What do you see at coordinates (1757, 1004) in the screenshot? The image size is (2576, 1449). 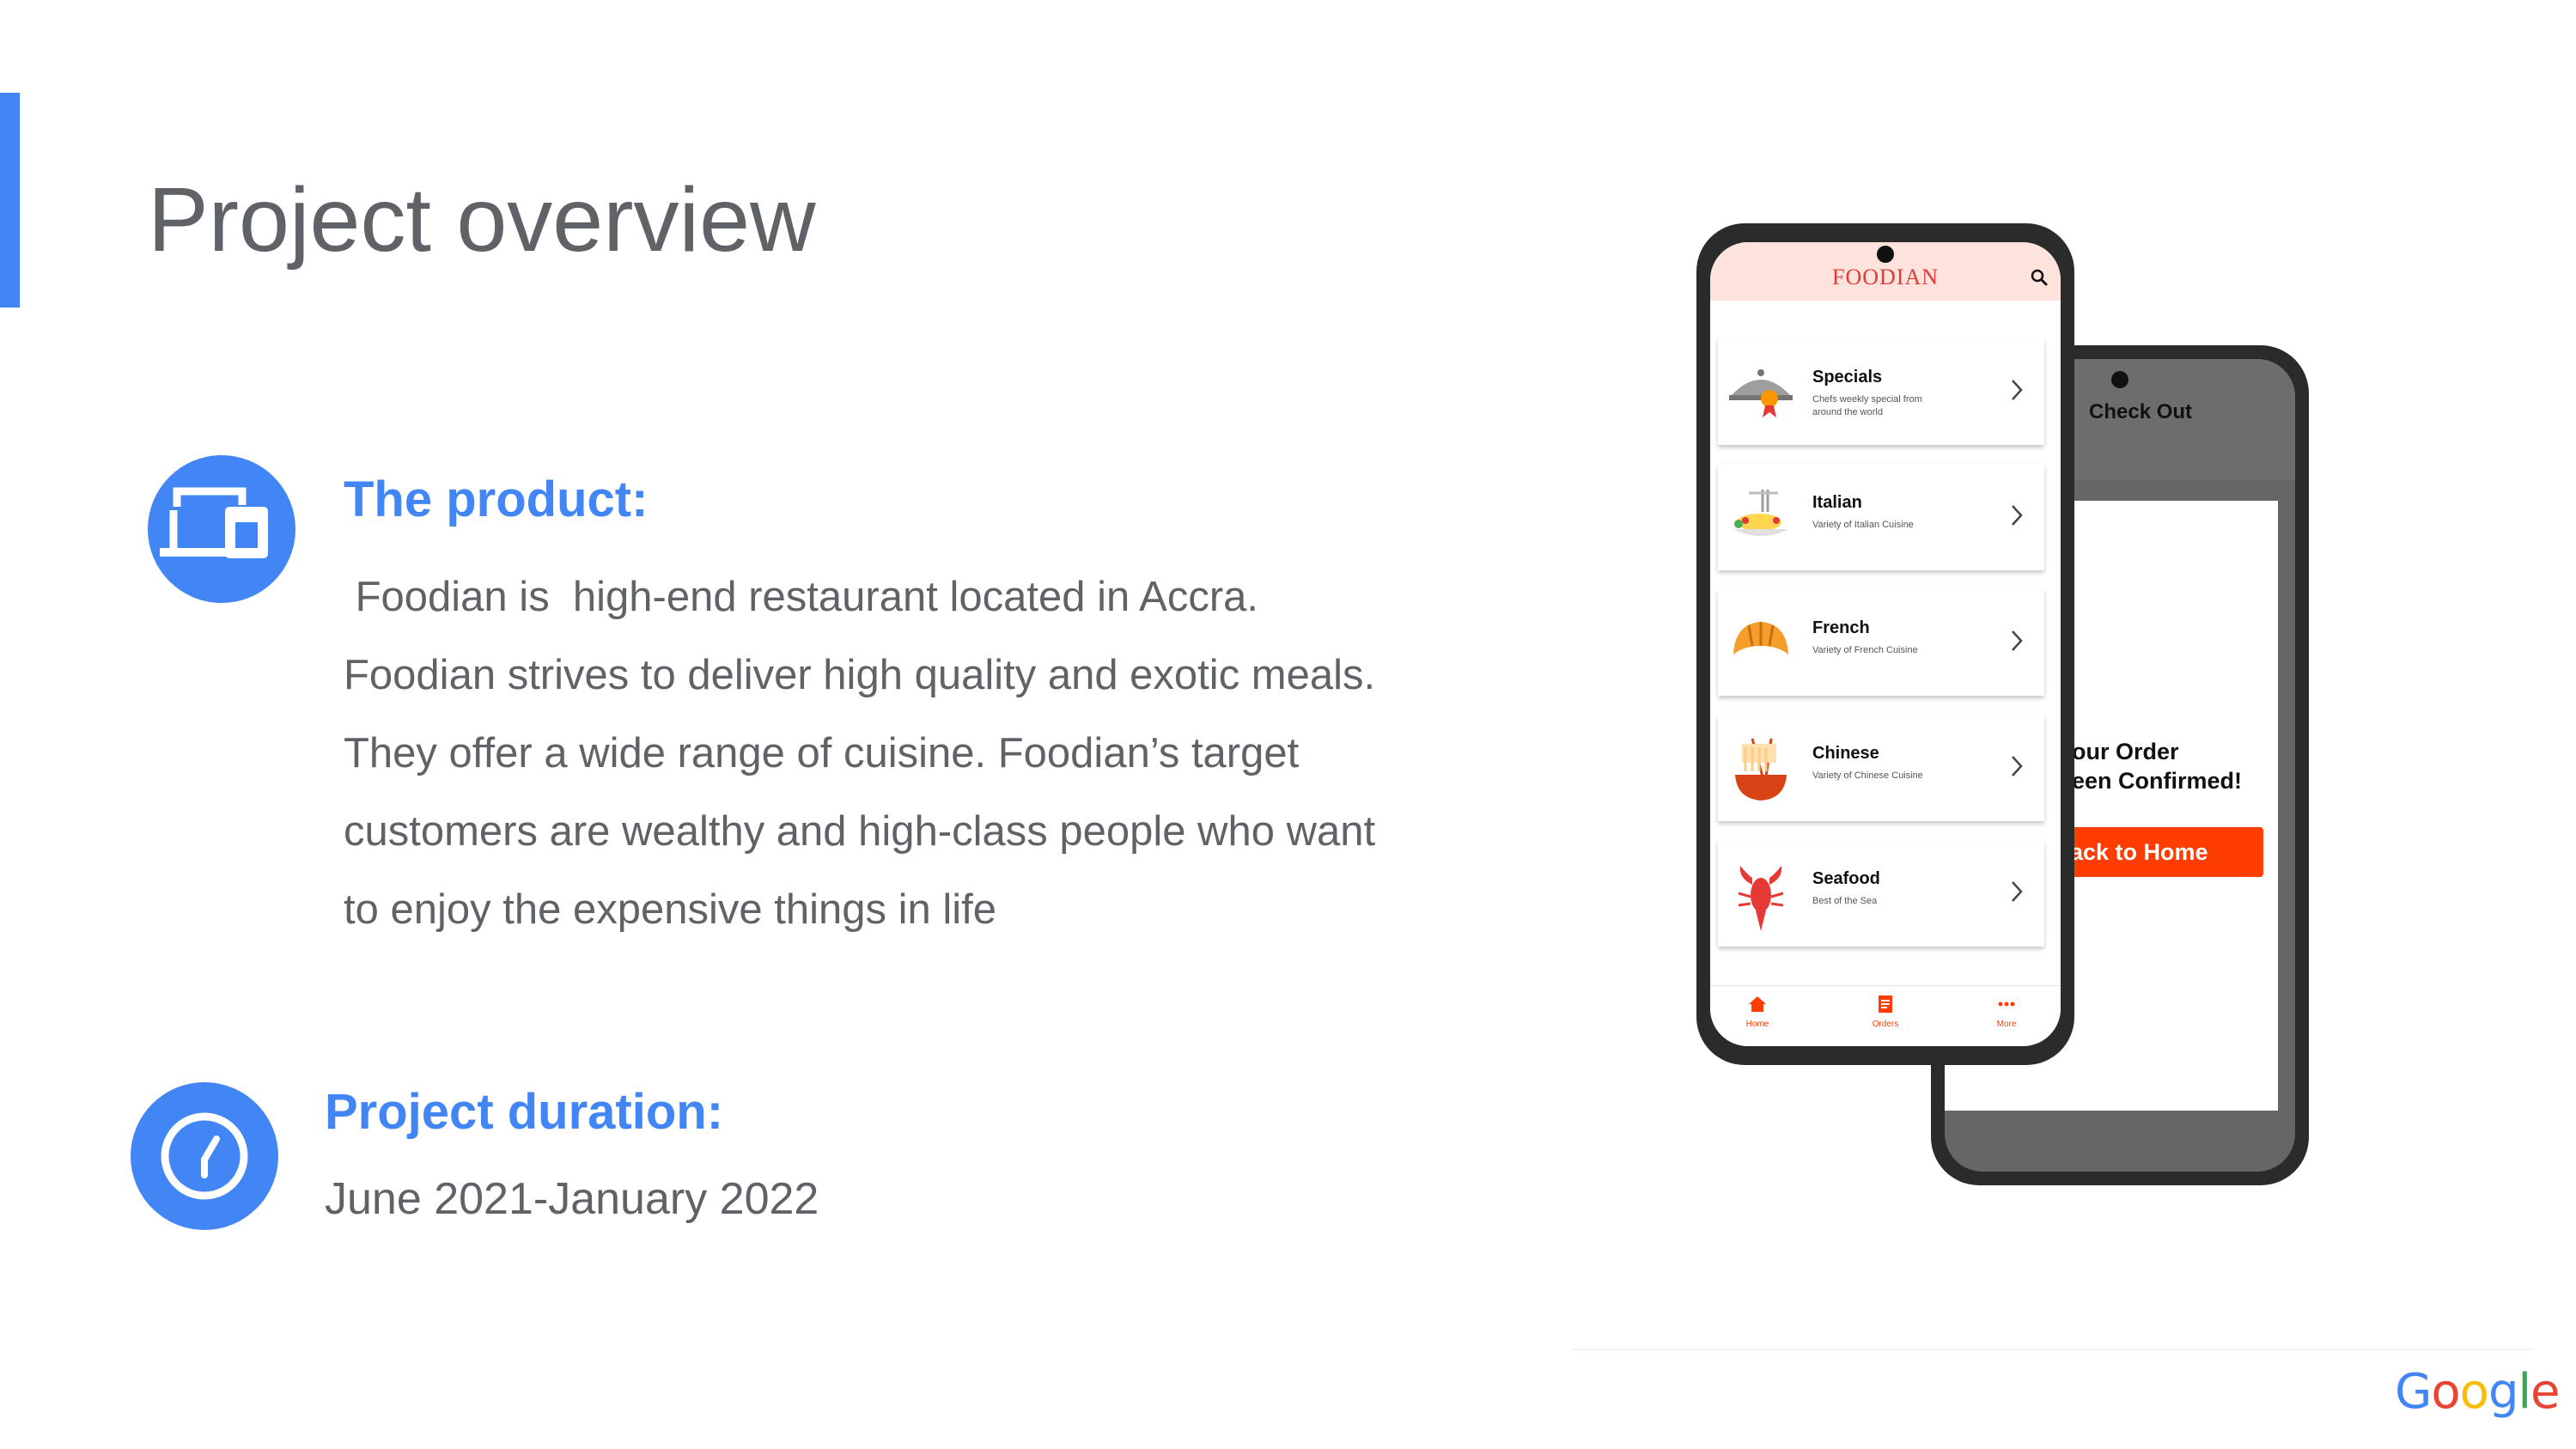 I see `home-icon` at bounding box center [1757, 1004].